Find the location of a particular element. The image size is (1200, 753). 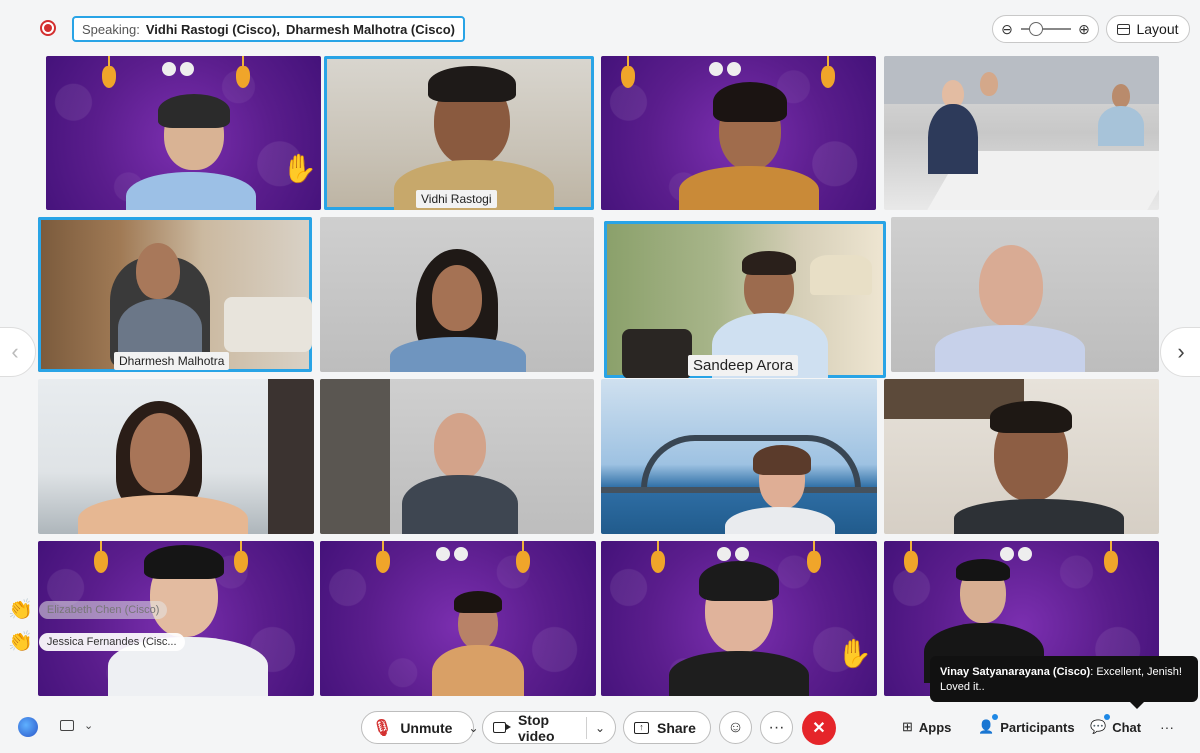

reaction-notification: 👏 Elizabeth Chen (Cisco) is located at coordinates (88, 609).